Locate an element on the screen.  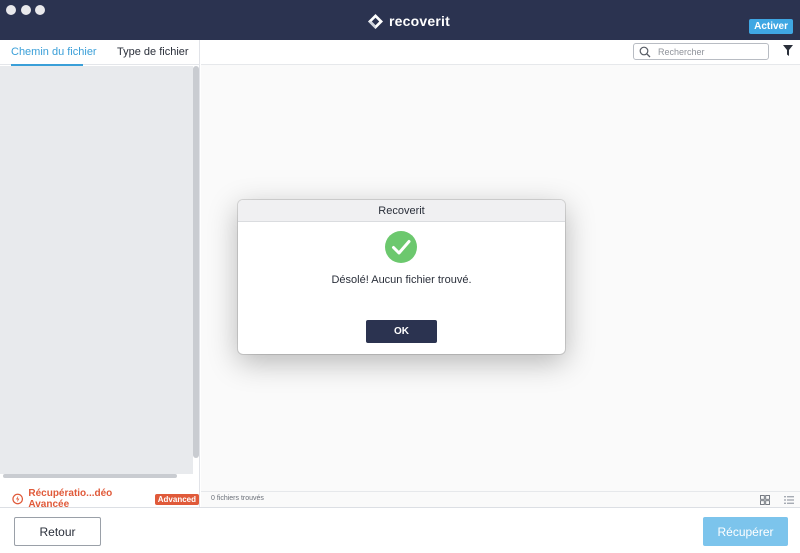
advanced-recovery-icon is located at coordinates (18, 499).